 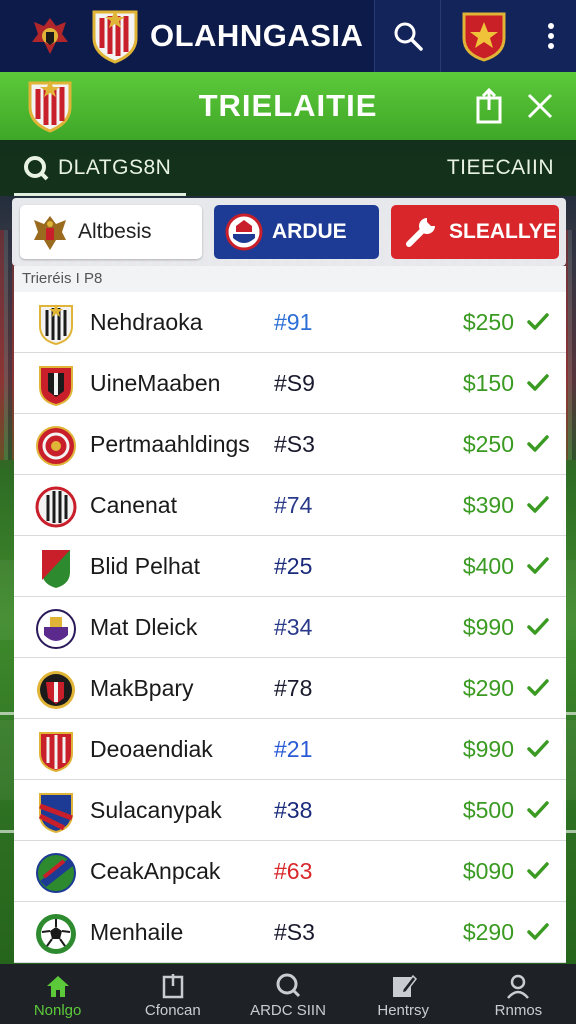 I want to click on close-icon, so click(x=540, y=106).